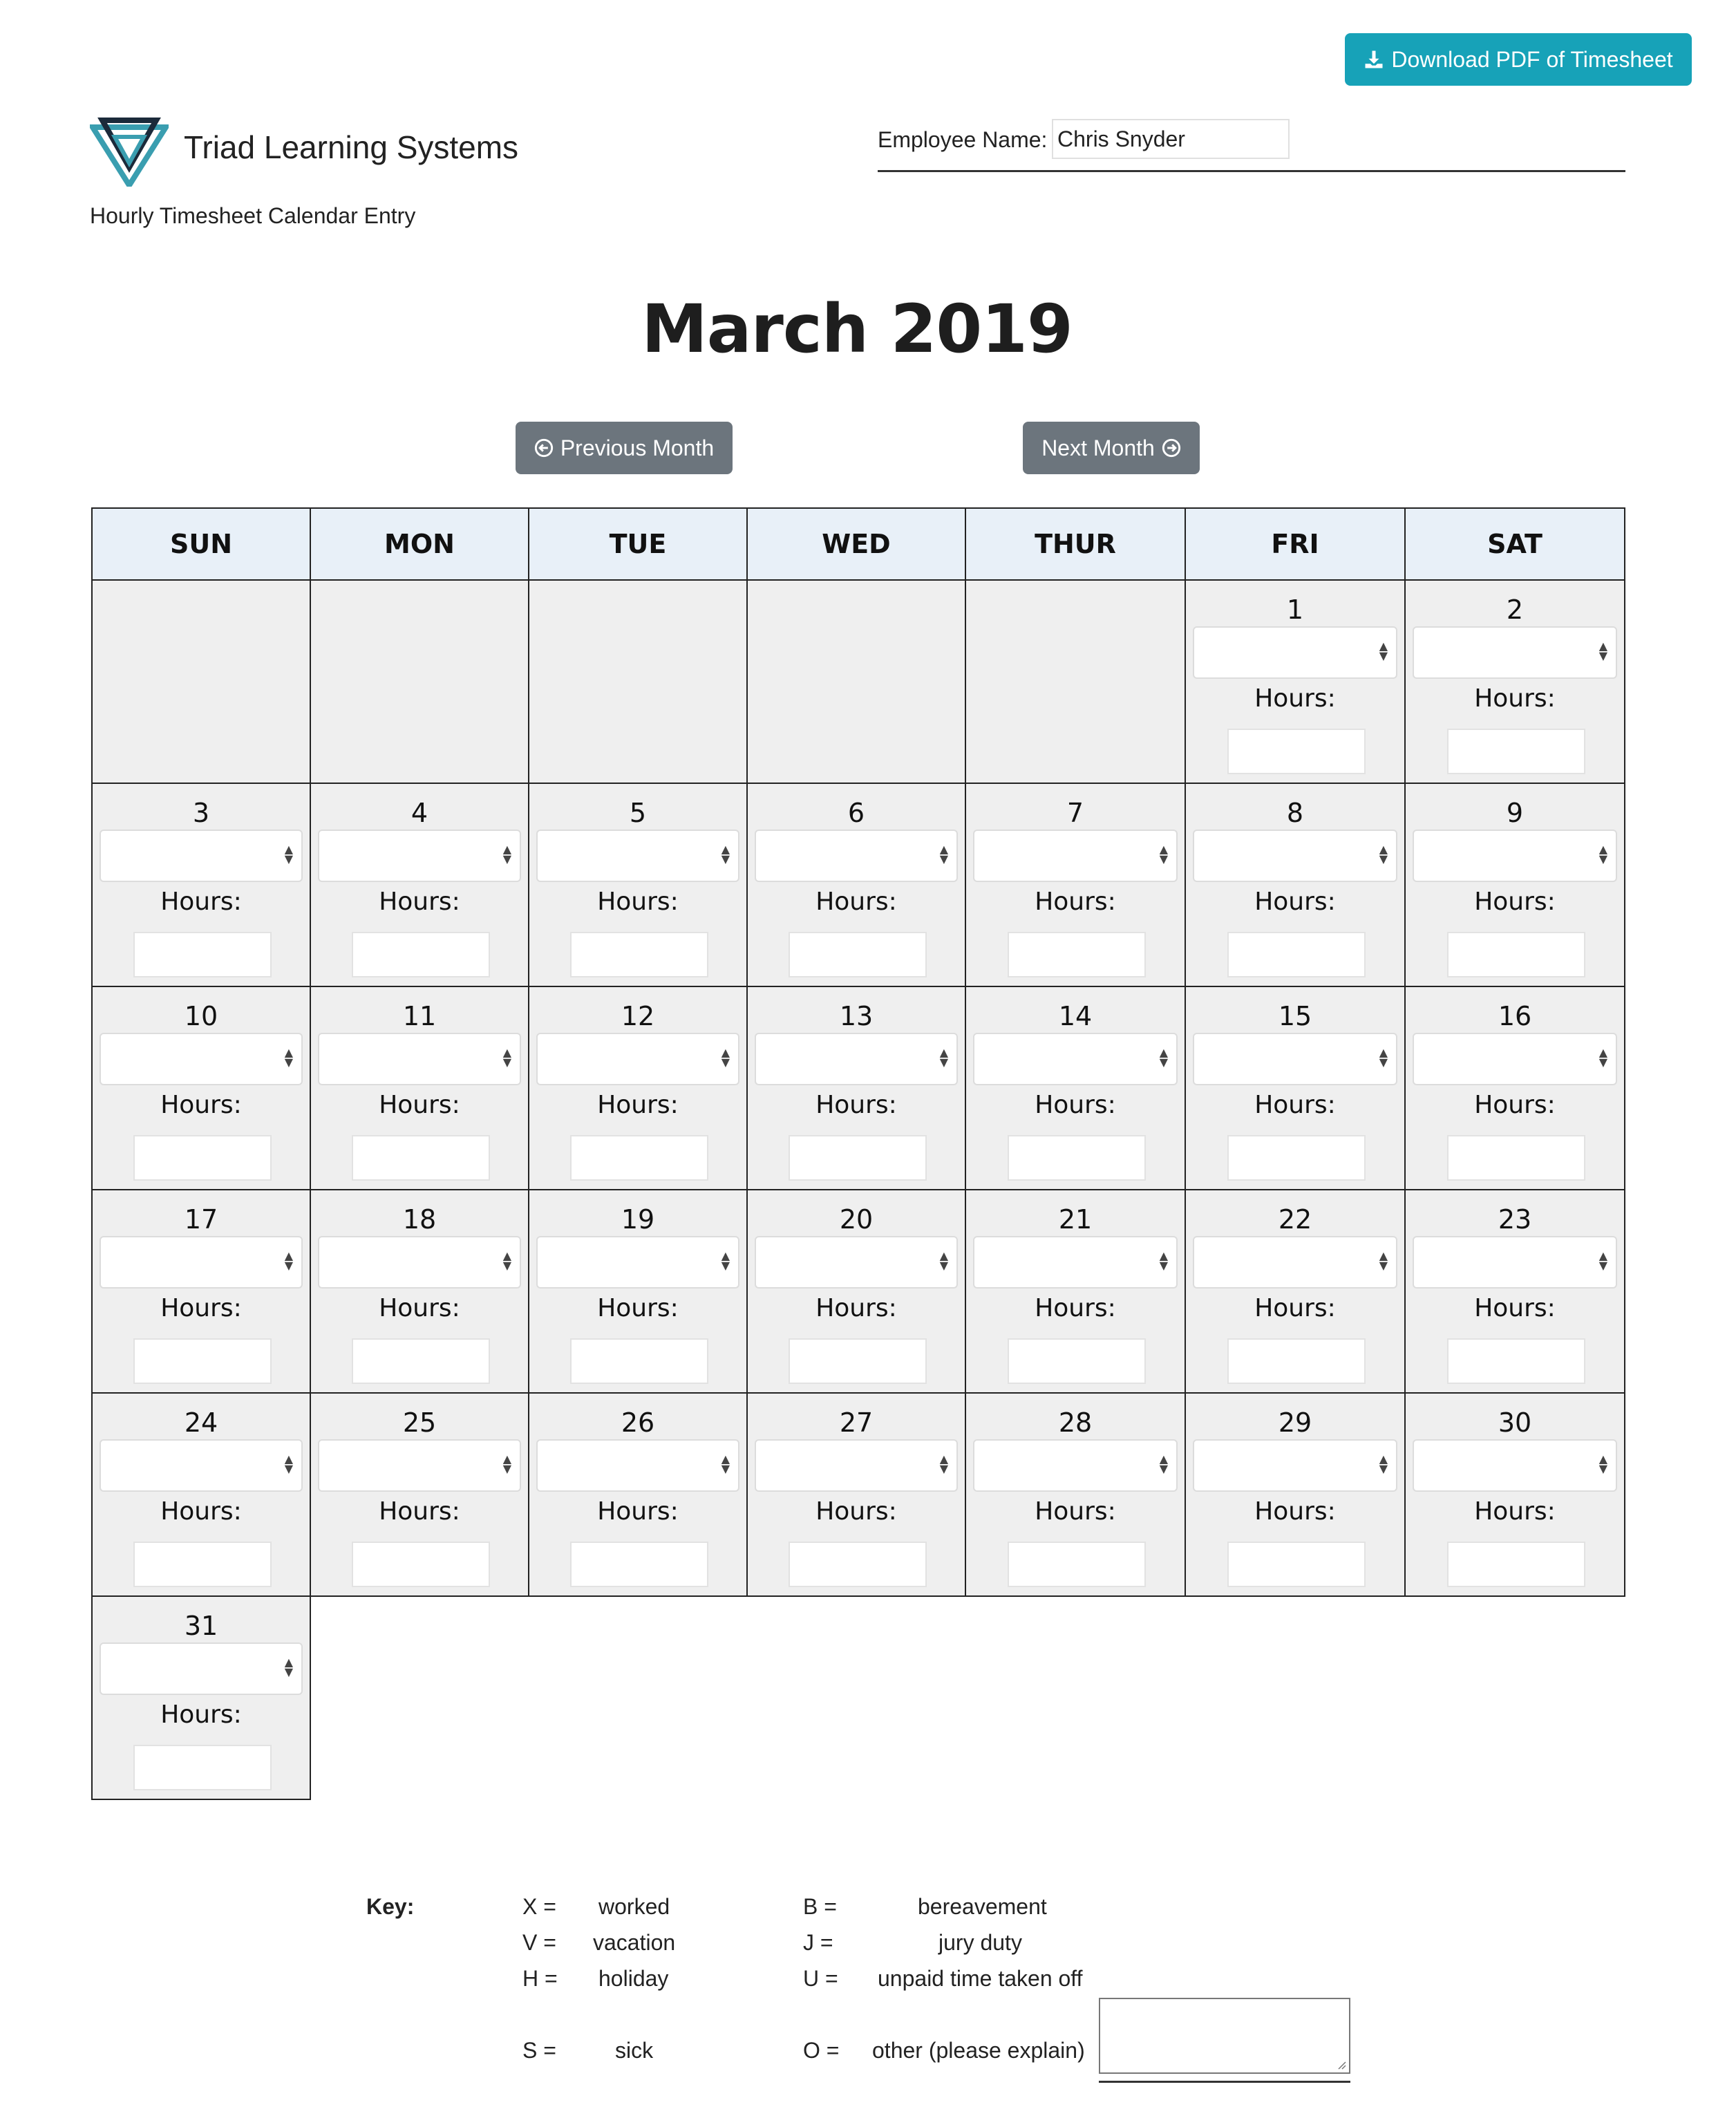 The width and height of the screenshot is (1736, 2107). Describe the element at coordinates (201, 1422) in the screenshot. I see `day-number: 24` at that location.